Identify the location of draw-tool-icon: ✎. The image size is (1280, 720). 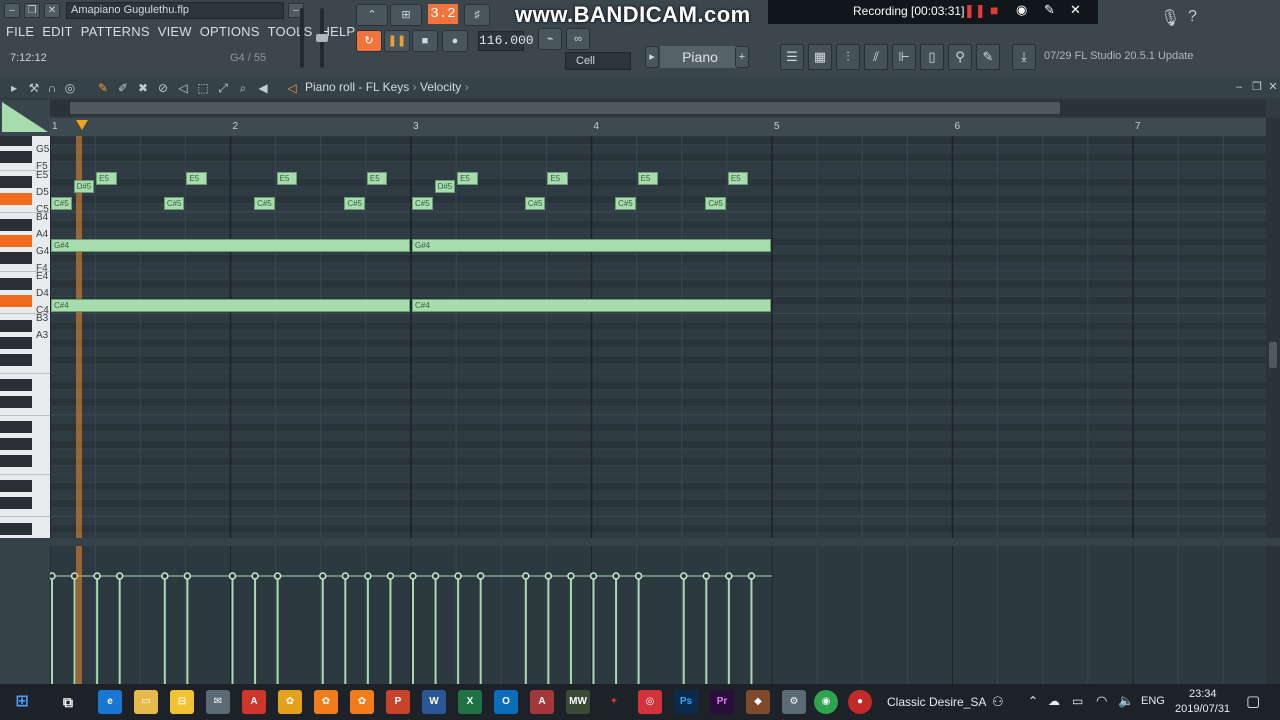
(103, 88).